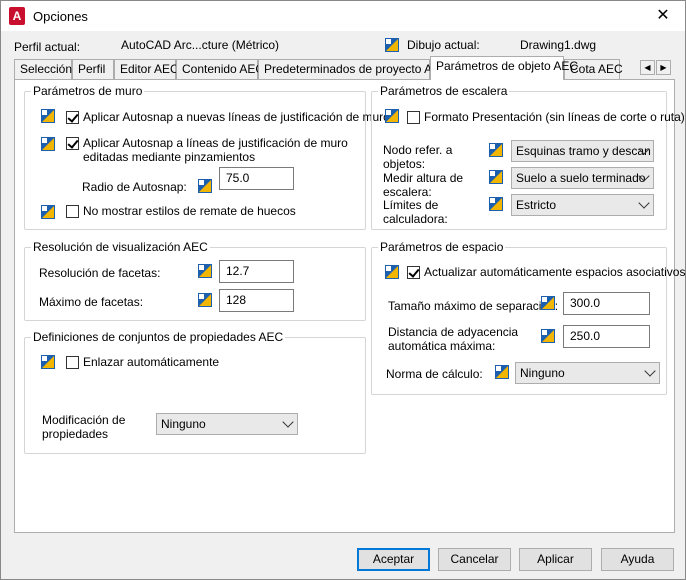 Image resolution: width=686 pixels, height=580 pixels. Describe the element at coordinates (200, 45) in the screenshot. I see `profile-value: AutoCAD Arc...cture (Métrico)` at that location.